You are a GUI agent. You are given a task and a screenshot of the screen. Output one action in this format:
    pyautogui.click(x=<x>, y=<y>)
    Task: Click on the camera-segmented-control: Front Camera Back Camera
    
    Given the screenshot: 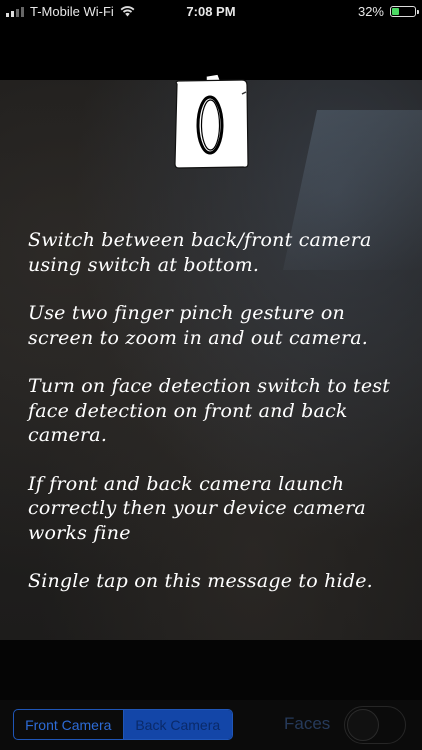 What is the action you would take?
    pyautogui.click(x=123, y=724)
    